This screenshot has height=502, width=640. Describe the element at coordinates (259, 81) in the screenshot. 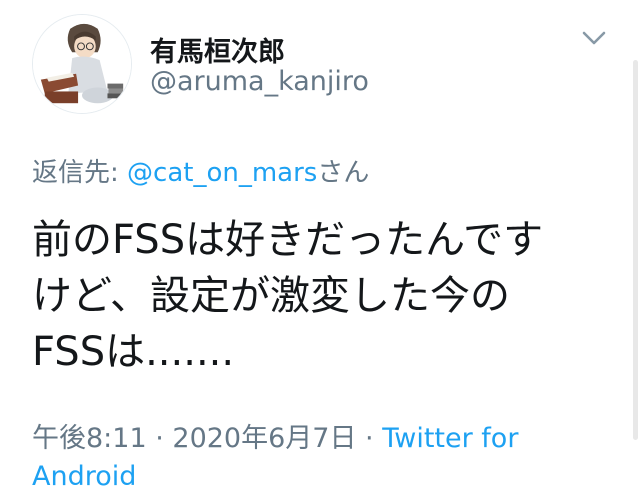

I see `user-handle: @aruma_kanjiro` at that location.